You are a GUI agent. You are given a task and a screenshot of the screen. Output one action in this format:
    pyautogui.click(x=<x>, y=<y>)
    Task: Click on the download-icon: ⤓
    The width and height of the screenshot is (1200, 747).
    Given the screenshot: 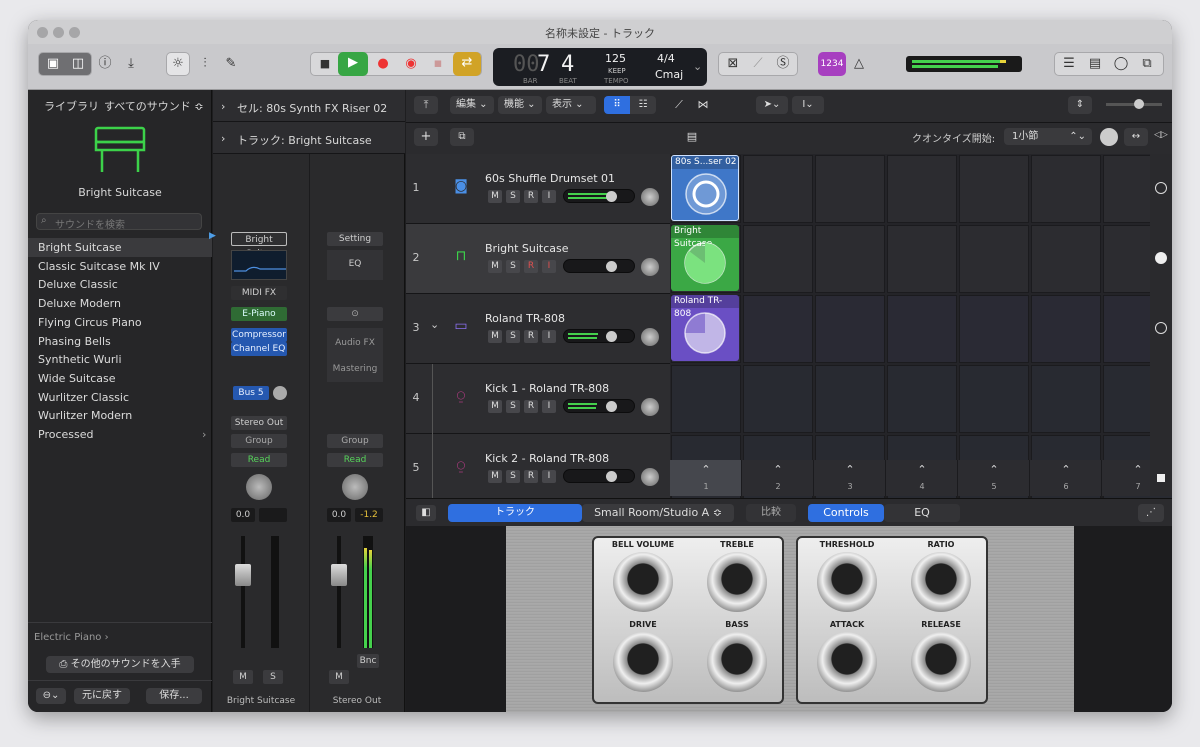 What is the action you would take?
    pyautogui.click(x=131, y=64)
    